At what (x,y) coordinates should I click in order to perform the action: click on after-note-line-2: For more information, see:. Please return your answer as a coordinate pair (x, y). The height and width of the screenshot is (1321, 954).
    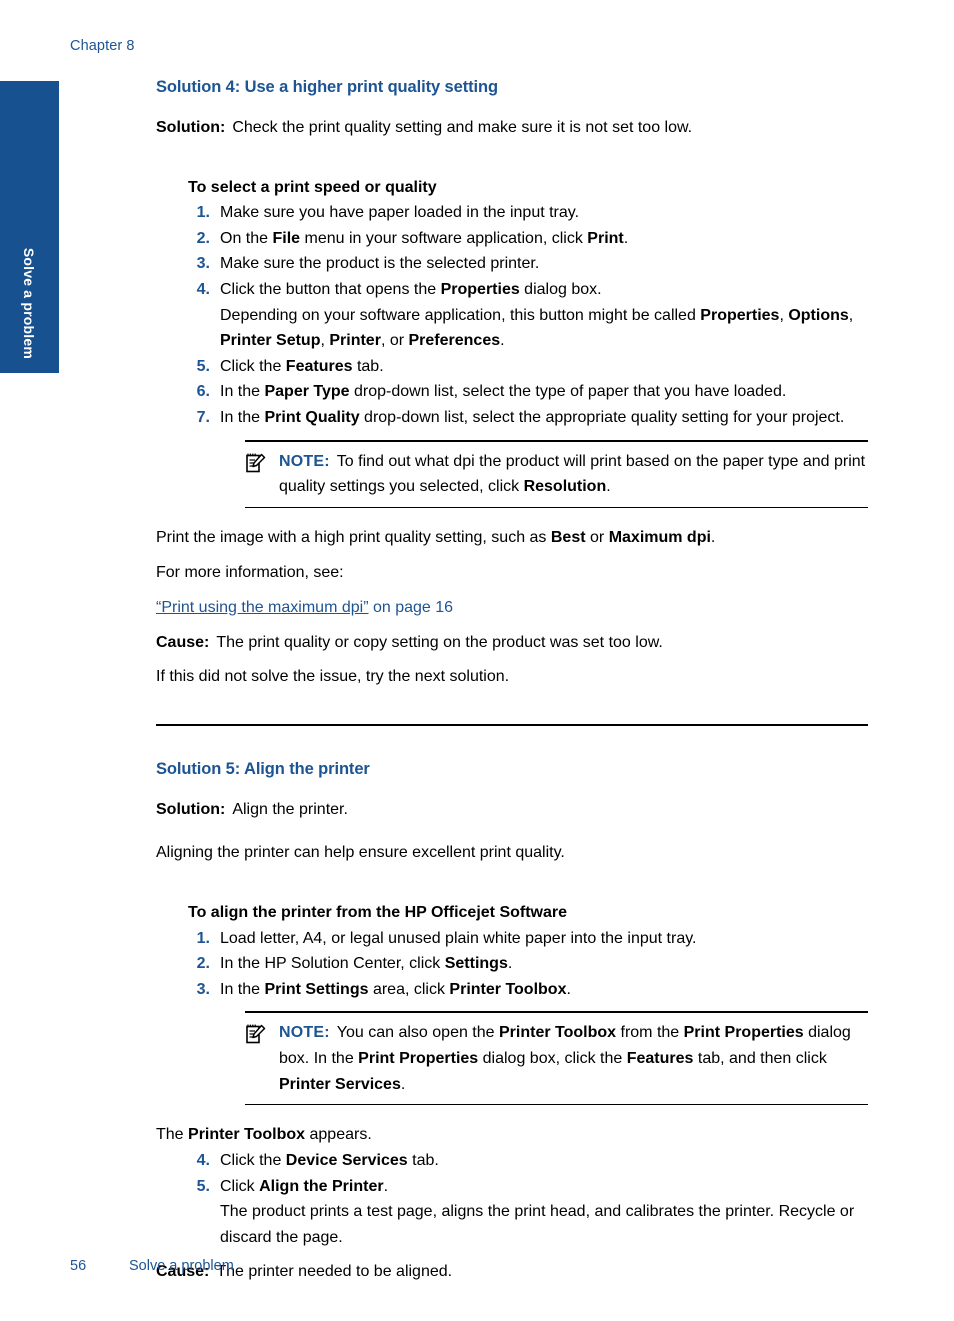
    Looking at the image, I should click on (250, 572).